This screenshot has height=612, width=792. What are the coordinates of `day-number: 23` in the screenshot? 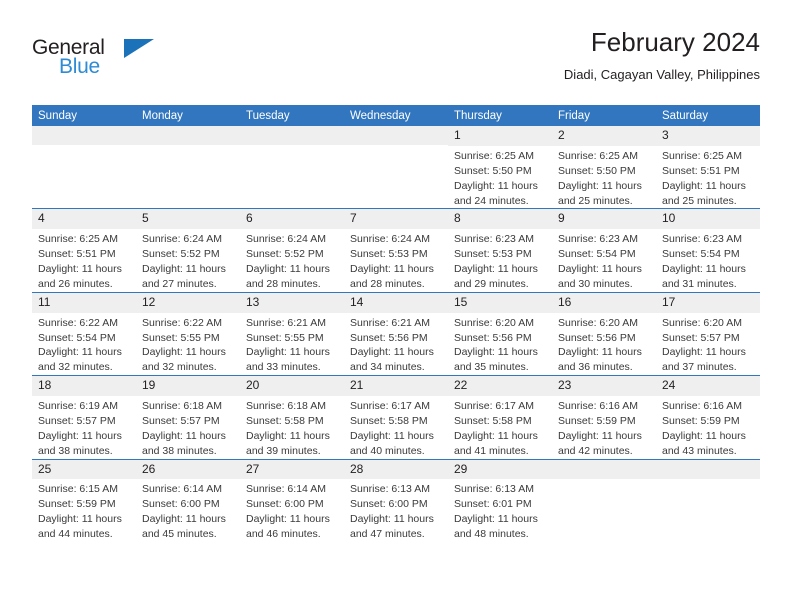 It's located at (604, 386).